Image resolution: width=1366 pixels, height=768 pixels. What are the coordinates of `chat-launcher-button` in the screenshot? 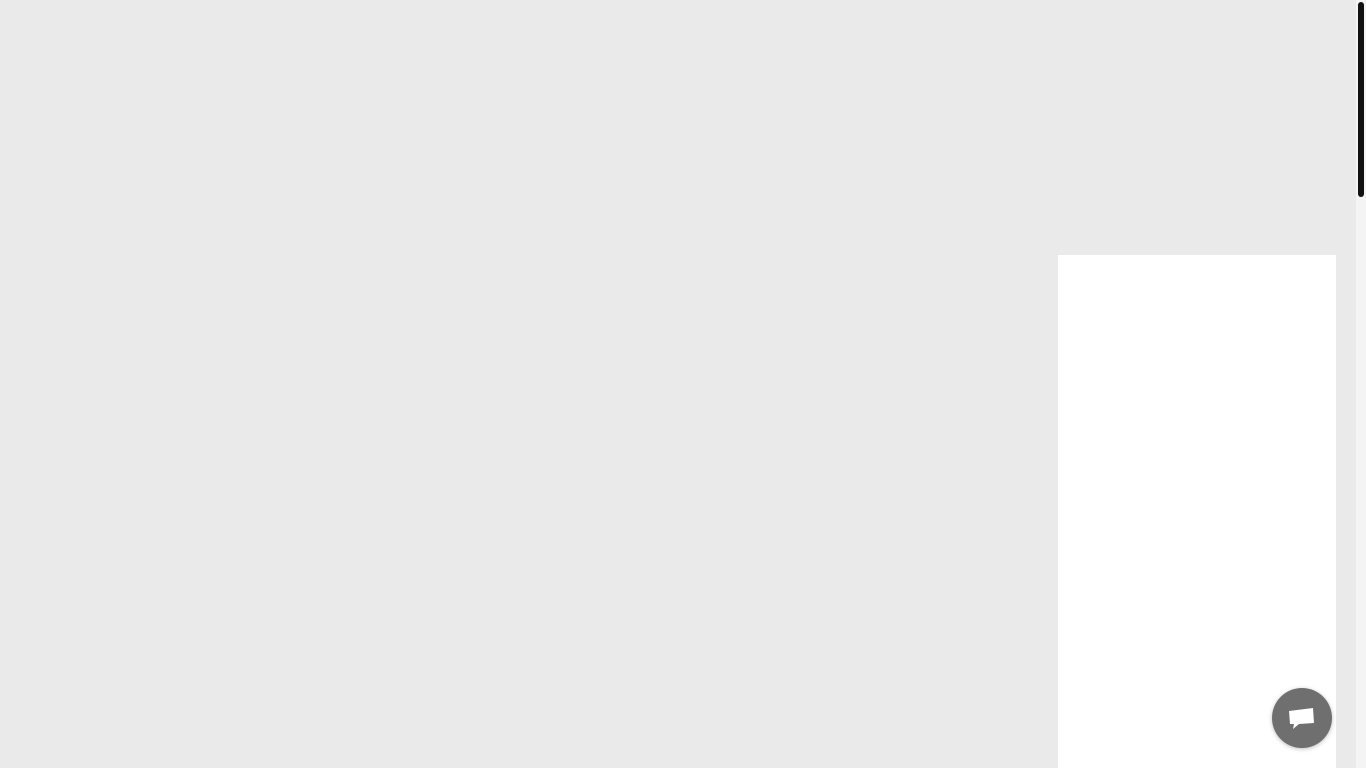 It's located at (1302, 718).